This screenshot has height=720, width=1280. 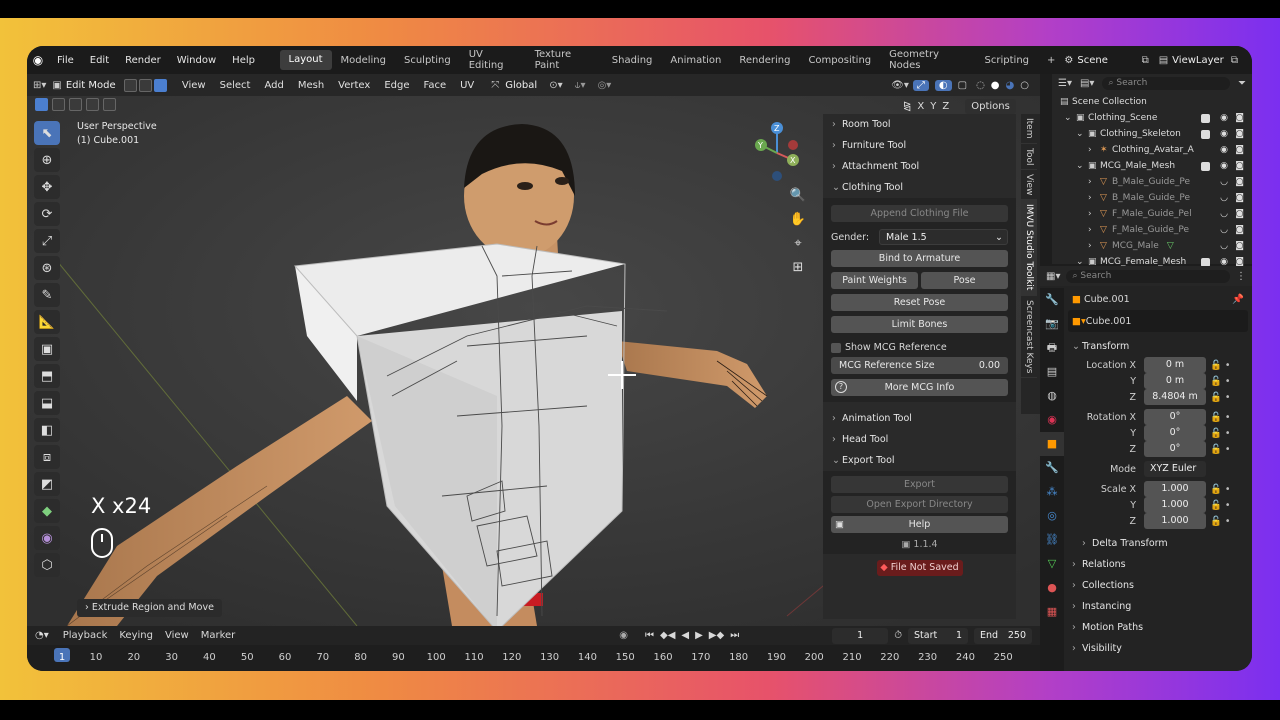 I want to click on mcg-size-field: MCG Reference Size 0.00, so click(x=919, y=365).